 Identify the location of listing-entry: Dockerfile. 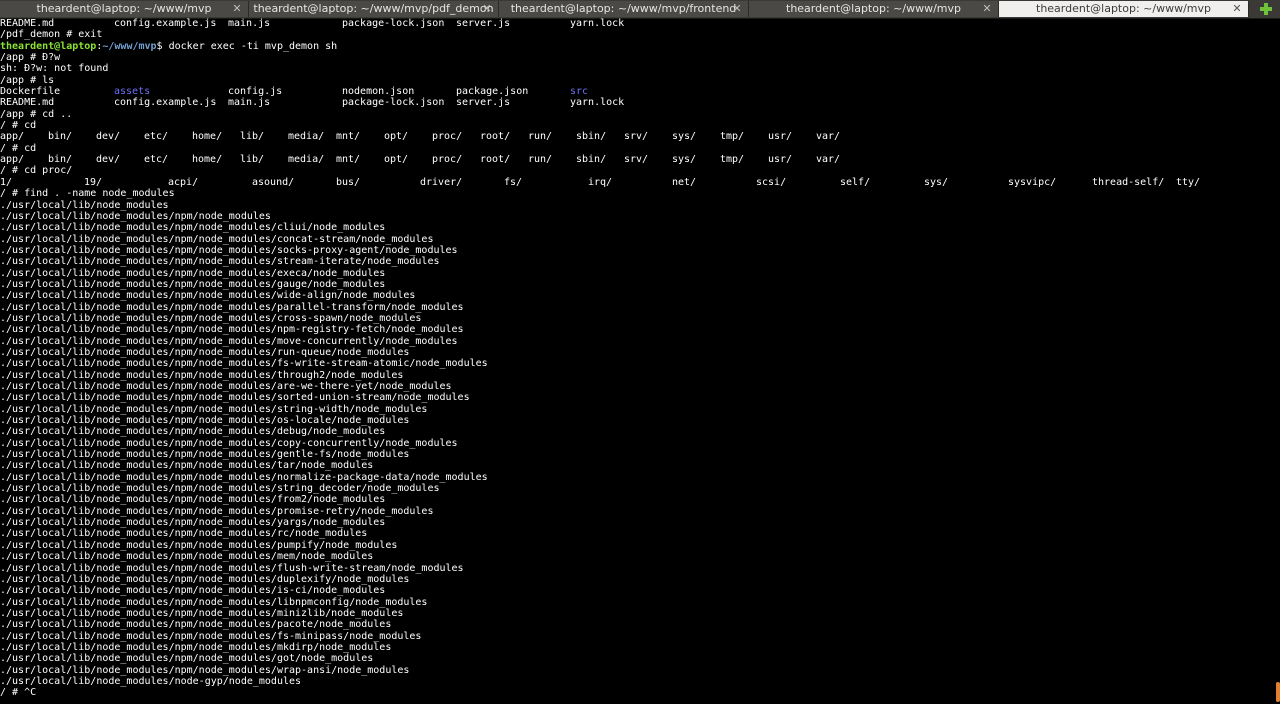
(30, 92).